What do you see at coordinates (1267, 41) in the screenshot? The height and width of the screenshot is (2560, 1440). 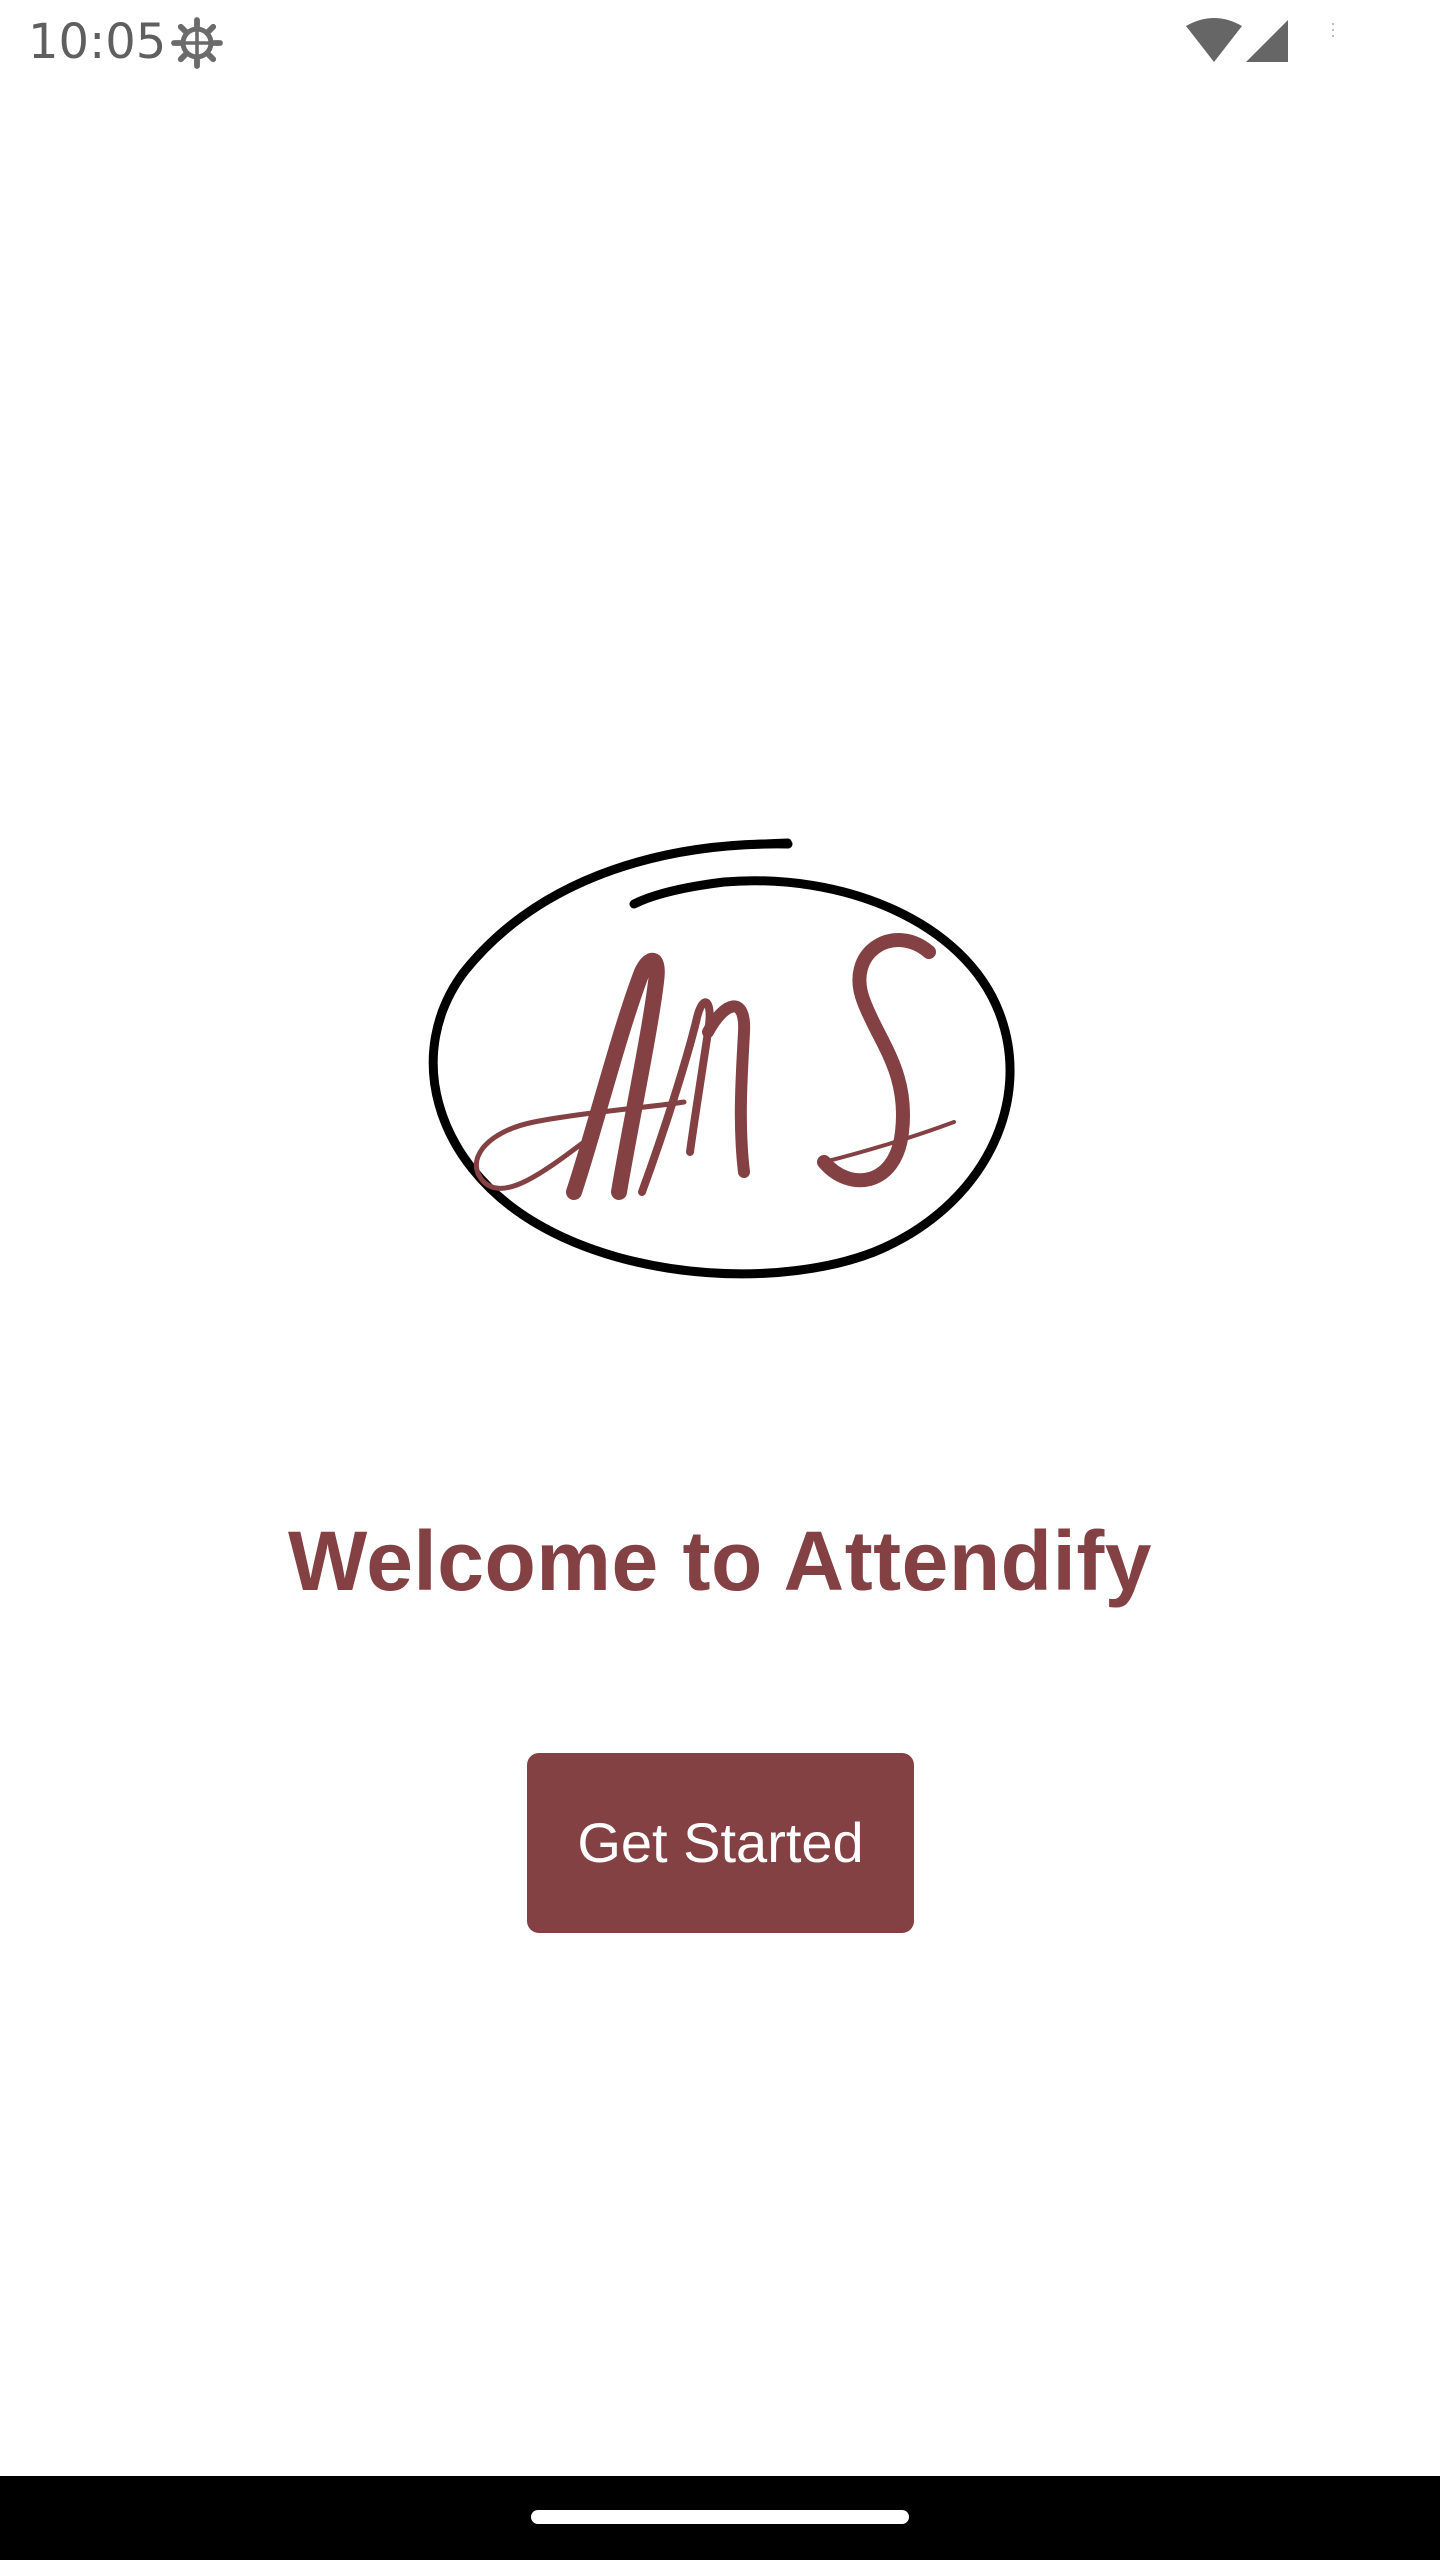 I see `signal-icon` at bounding box center [1267, 41].